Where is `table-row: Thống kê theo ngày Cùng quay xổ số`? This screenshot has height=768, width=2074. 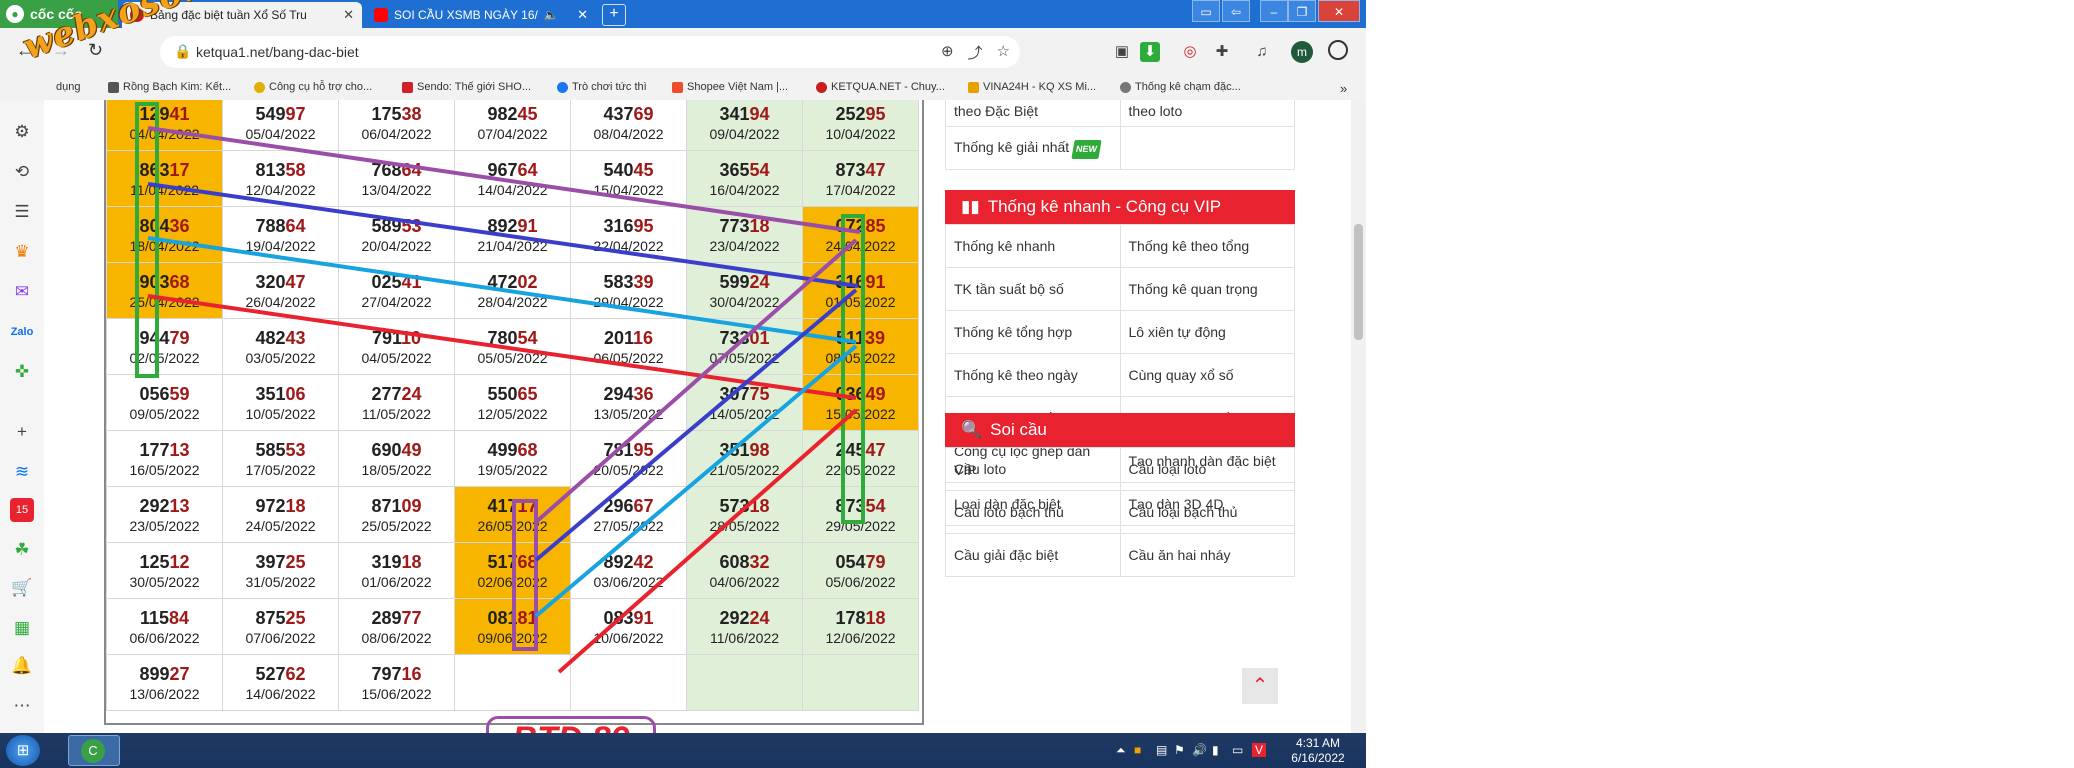
table-row: Thống kê theo ngày Cùng quay xổ số is located at coordinates (1120, 375).